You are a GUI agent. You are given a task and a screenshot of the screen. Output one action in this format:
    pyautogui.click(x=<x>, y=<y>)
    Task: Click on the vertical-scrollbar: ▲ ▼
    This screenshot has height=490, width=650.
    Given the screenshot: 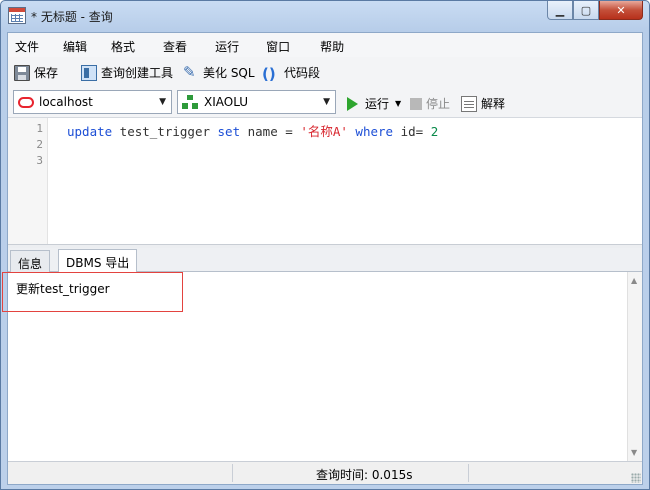 What is the action you would take?
    pyautogui.click(x=634, y=366)
    